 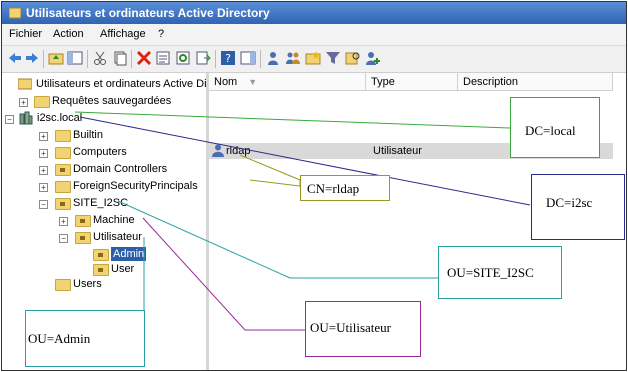 I want to click on callout-ou-admin: OU=Admin, so click(x=85, y=338).